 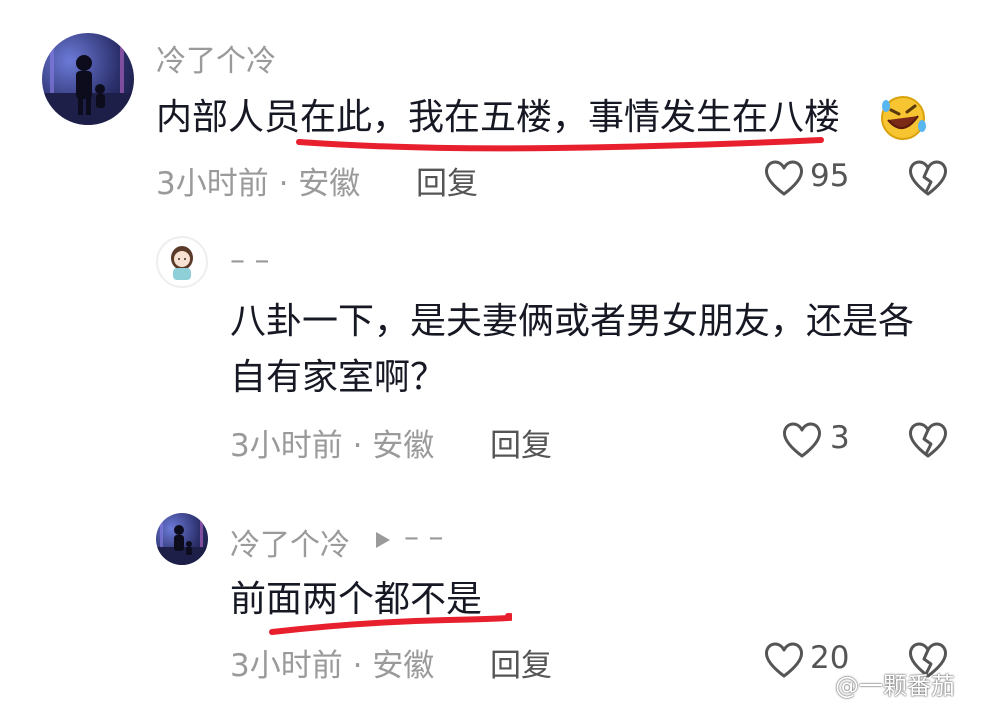 What do you see at coordinates (895, 686) in the screenshot?
I see `watermark: @一颗番茄` at bounding box center [895, 686].